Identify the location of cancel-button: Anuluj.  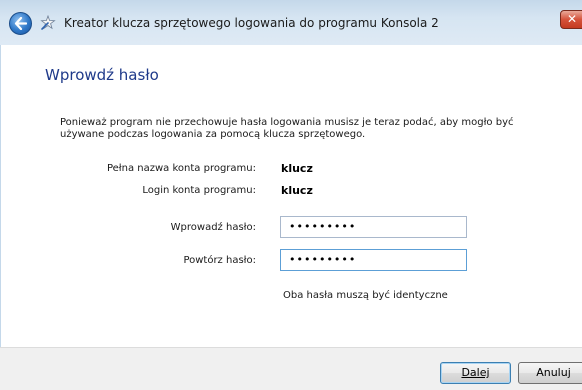
(550, 373).